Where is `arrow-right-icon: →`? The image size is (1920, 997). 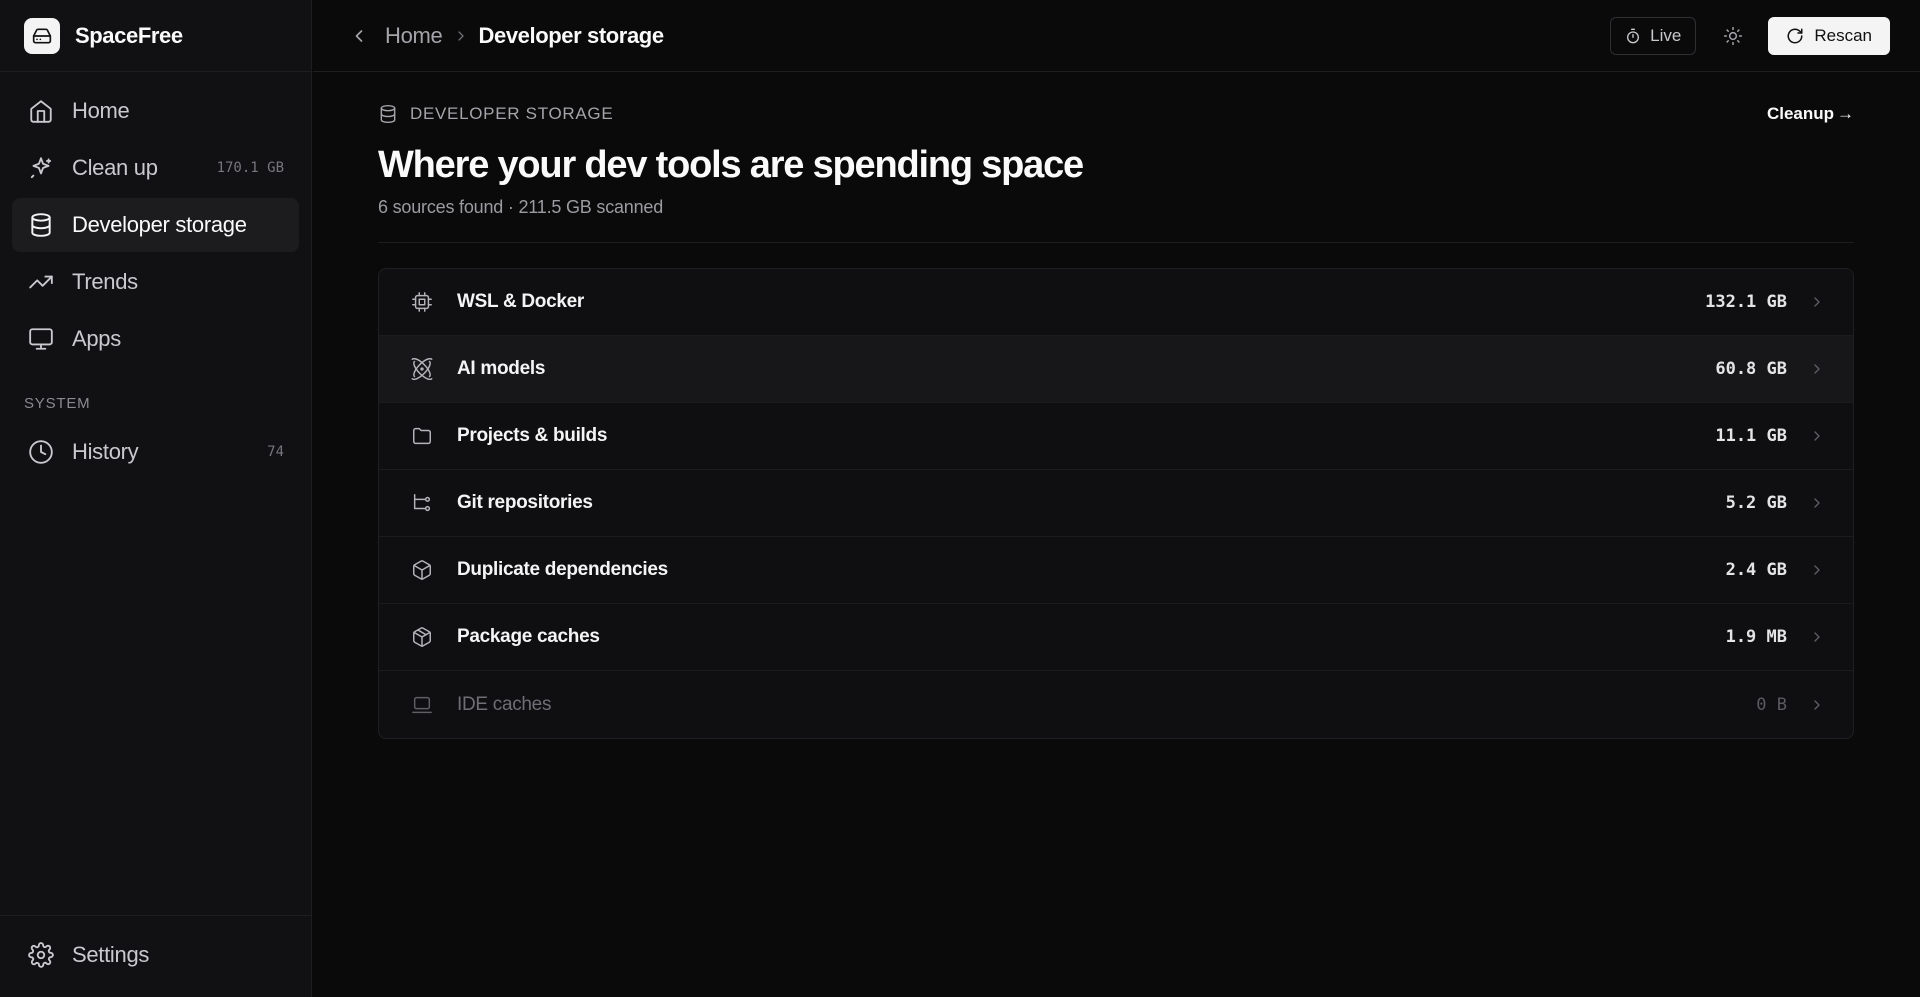 arrow-right-icon: → is located at coordinates (1845, 113).